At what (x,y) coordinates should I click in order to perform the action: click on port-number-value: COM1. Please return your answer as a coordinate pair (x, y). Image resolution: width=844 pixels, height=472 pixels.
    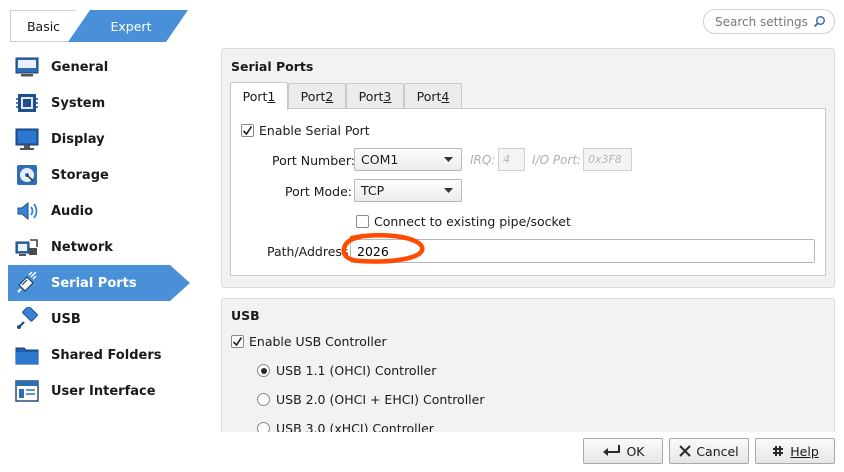
    Looking at the image, I should click on (380, 159).